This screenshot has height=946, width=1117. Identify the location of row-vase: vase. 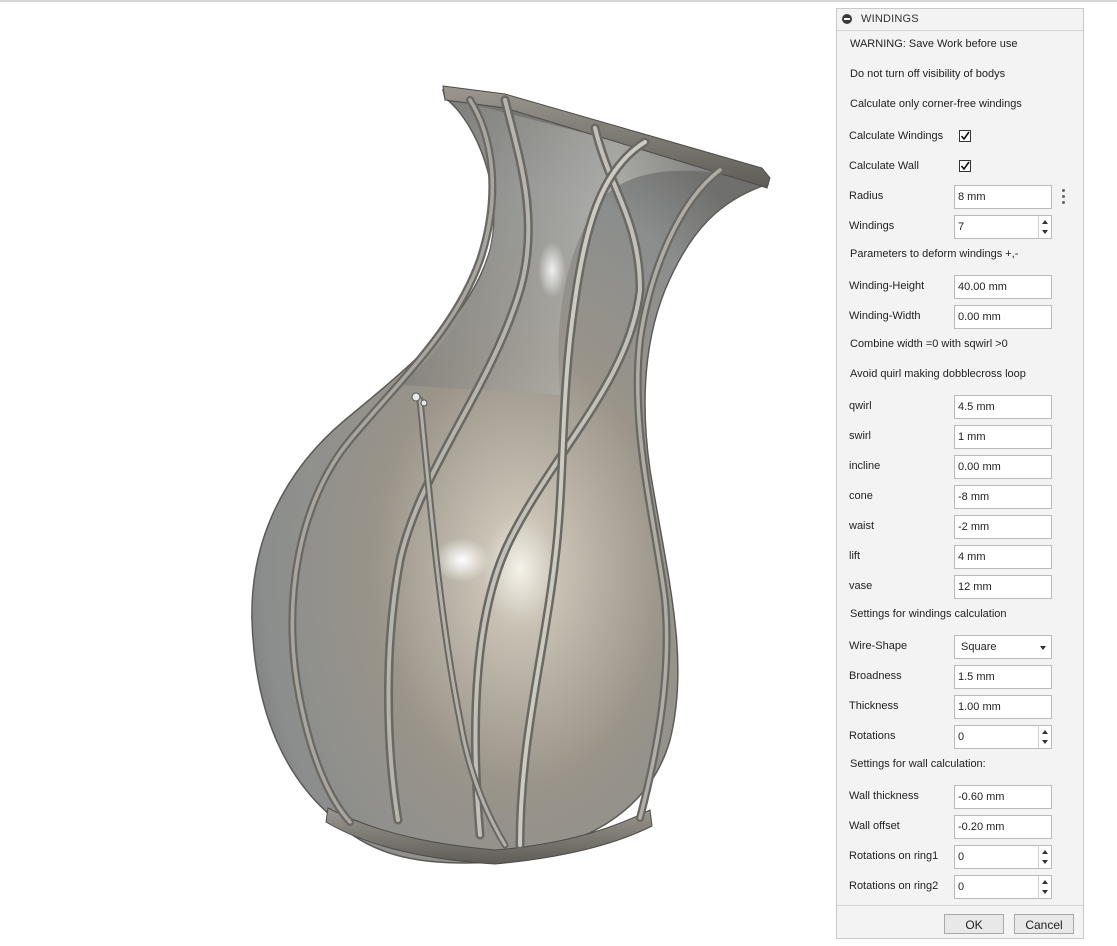
(960, 587).